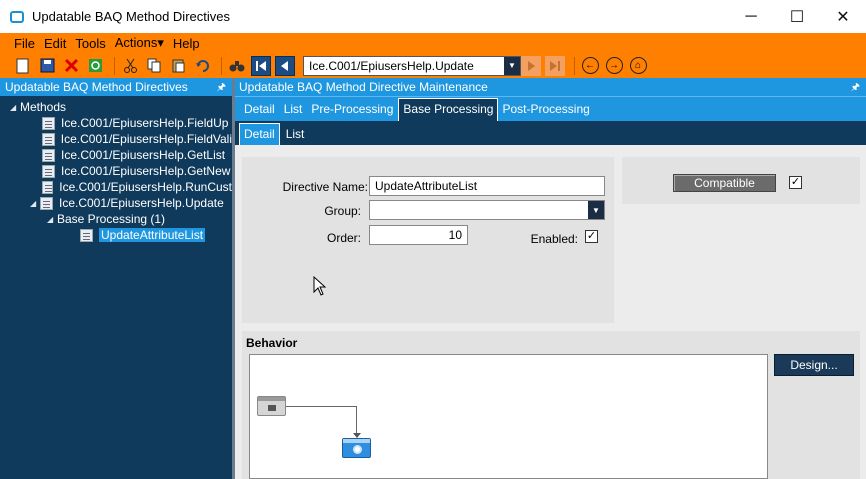 The height and width of the screenshot is (479, 866). I want to click on save-icon, so click(47, 66).